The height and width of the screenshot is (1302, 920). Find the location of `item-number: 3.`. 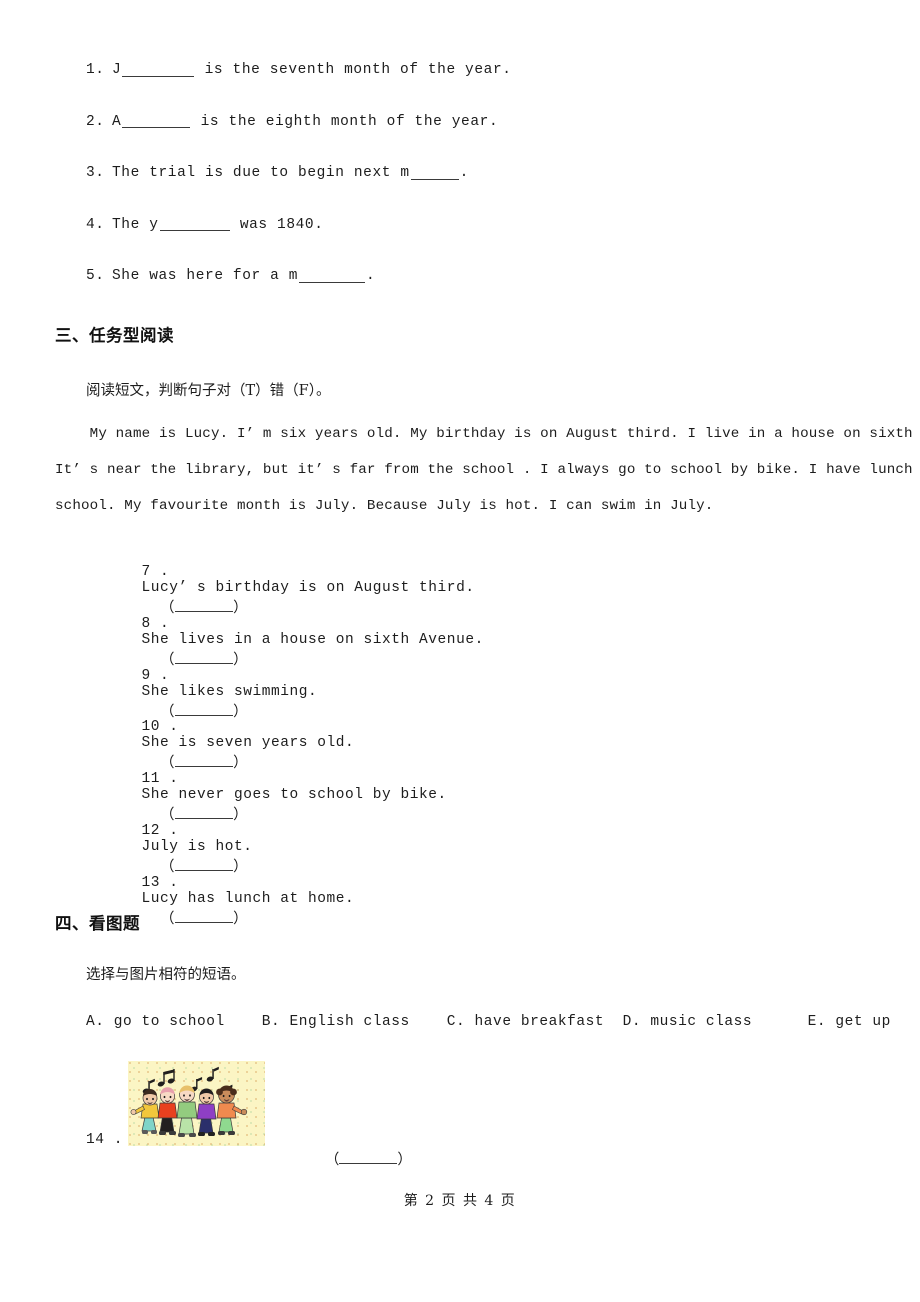

item-number: 3. is located at coordinates (95, 173).